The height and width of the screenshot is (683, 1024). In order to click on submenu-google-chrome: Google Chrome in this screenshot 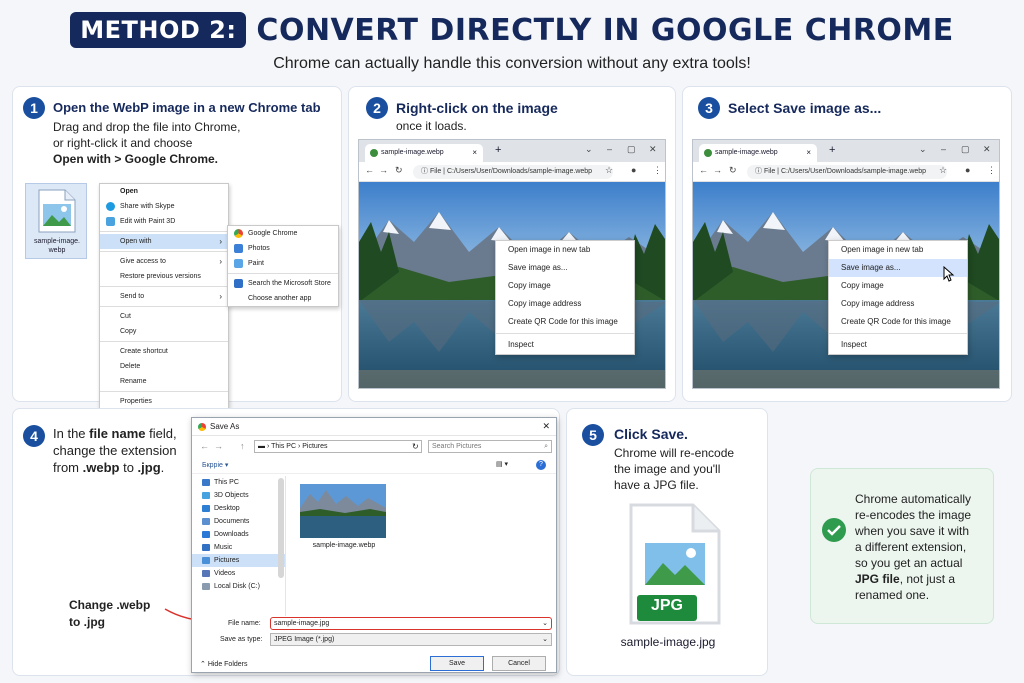, I will do `click(283, 233)`.